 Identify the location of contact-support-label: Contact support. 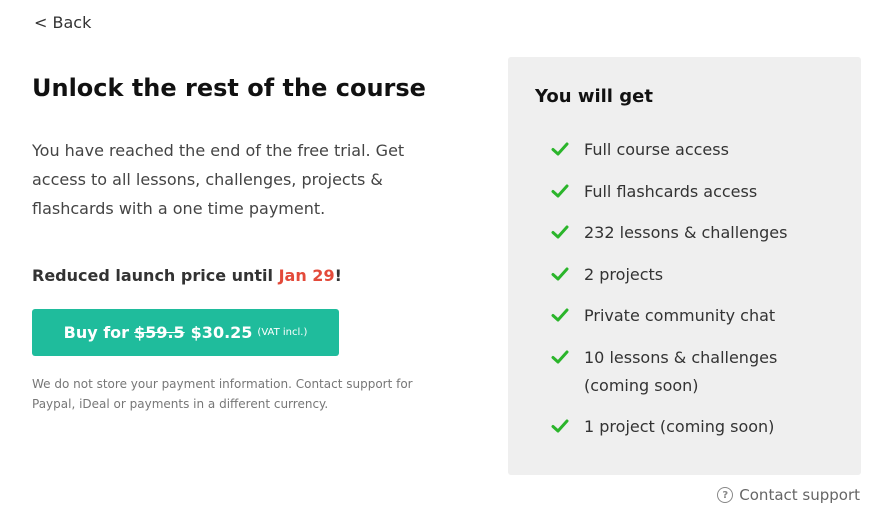
(799, 495).